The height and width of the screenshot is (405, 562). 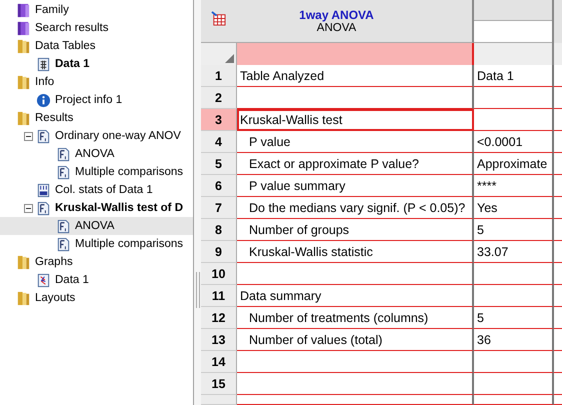 I want to click on row-number: 10, so click(x=219, y=274).